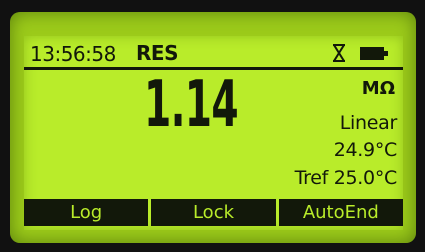 The image size is (425, 252). Describe the element at coordinates (73, 54) in the screenshot. I see `clock-time: 13:56:58` at that location.